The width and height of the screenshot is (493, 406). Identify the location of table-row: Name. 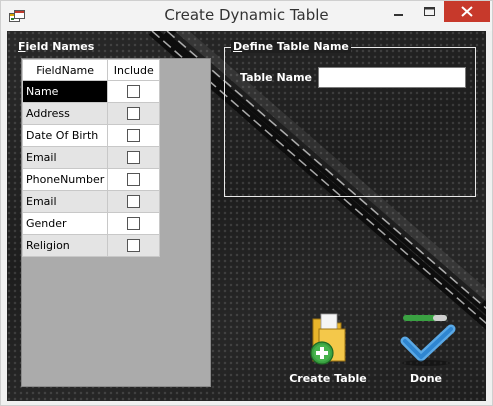
(91, 91).